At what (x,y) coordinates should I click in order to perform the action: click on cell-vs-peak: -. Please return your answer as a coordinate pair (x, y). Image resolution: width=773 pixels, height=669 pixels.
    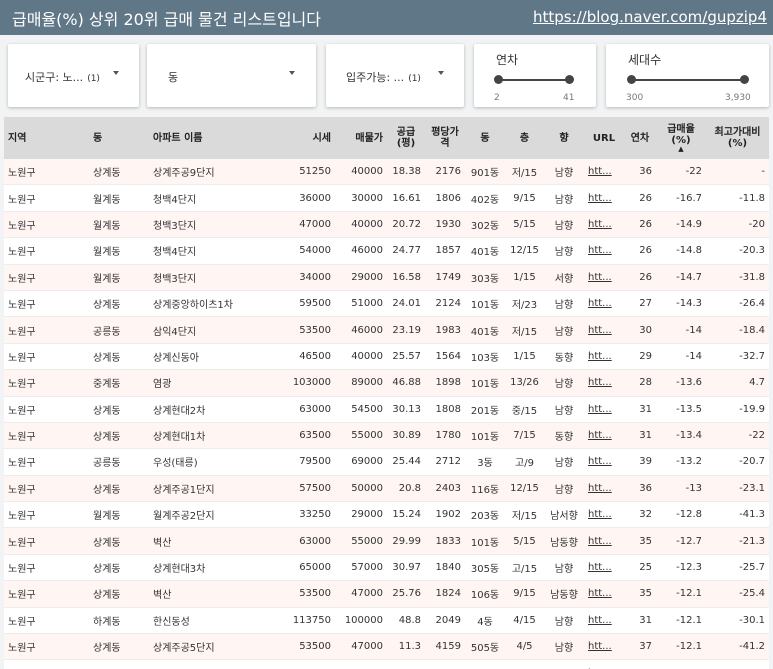
    Looking at the image, I should click on (737, 172).